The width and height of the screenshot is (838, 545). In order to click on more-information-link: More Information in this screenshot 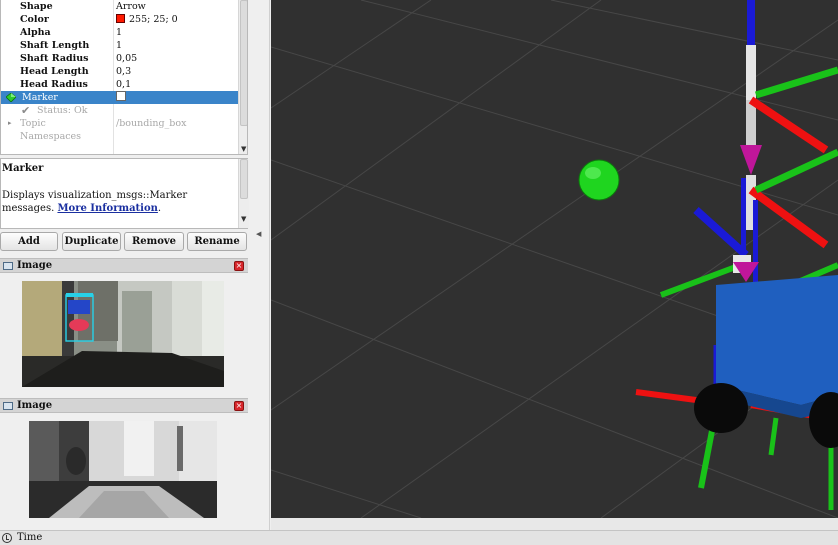, I will do `click(107, 208)`.